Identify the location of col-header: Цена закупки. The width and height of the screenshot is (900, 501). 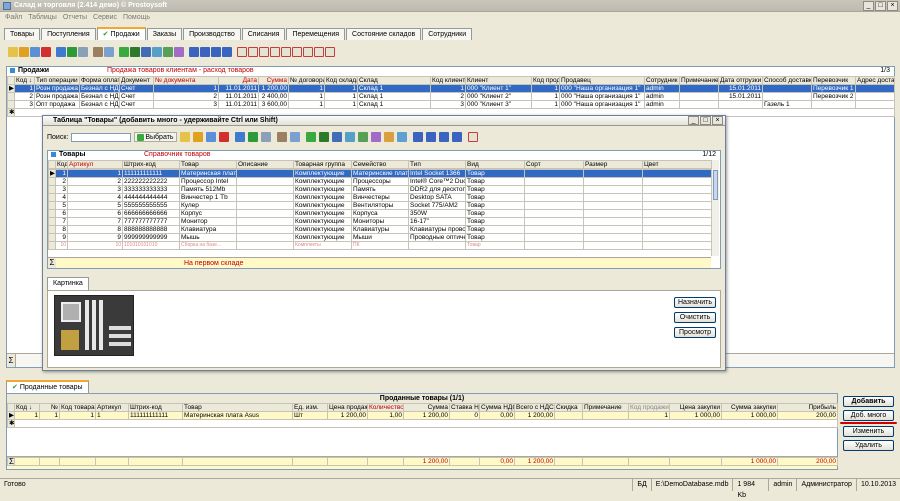
(695, 407).